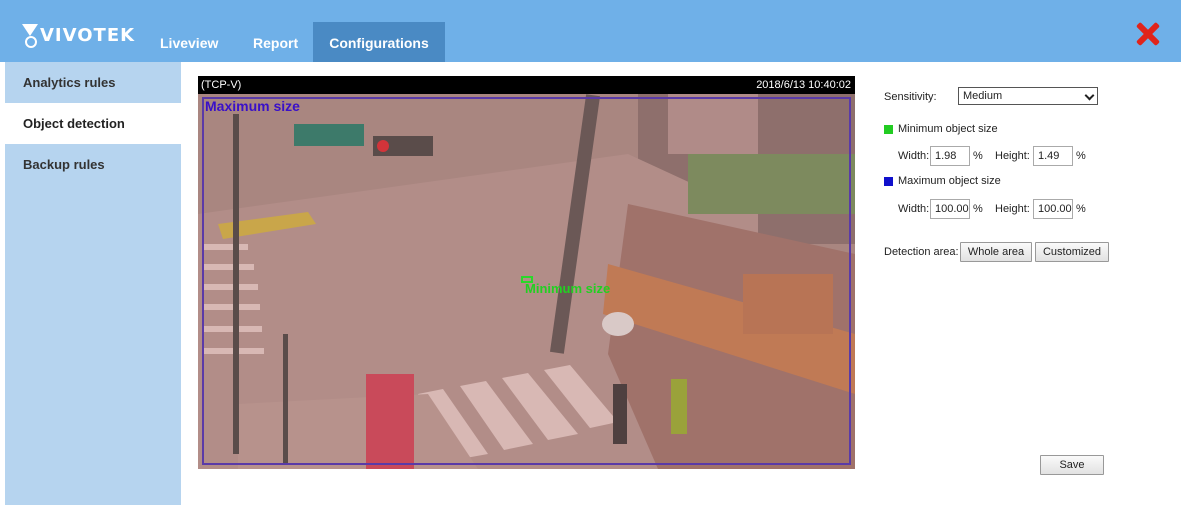 The height and width of the screenshot is (505, 1181). Describe the element at coordinates (949, 181) in the screenshot. I see `maximum-object-size-title: Maximum object size` at that location.